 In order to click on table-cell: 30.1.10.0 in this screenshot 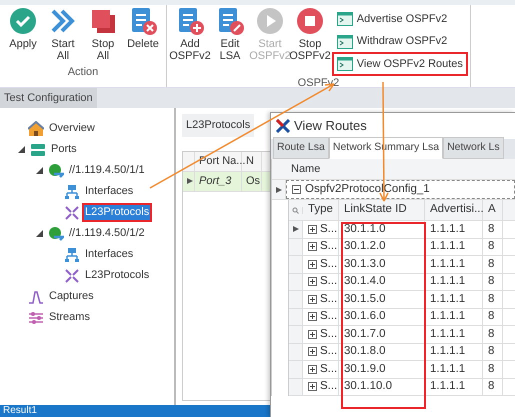, I will do `click(382, 386)`.